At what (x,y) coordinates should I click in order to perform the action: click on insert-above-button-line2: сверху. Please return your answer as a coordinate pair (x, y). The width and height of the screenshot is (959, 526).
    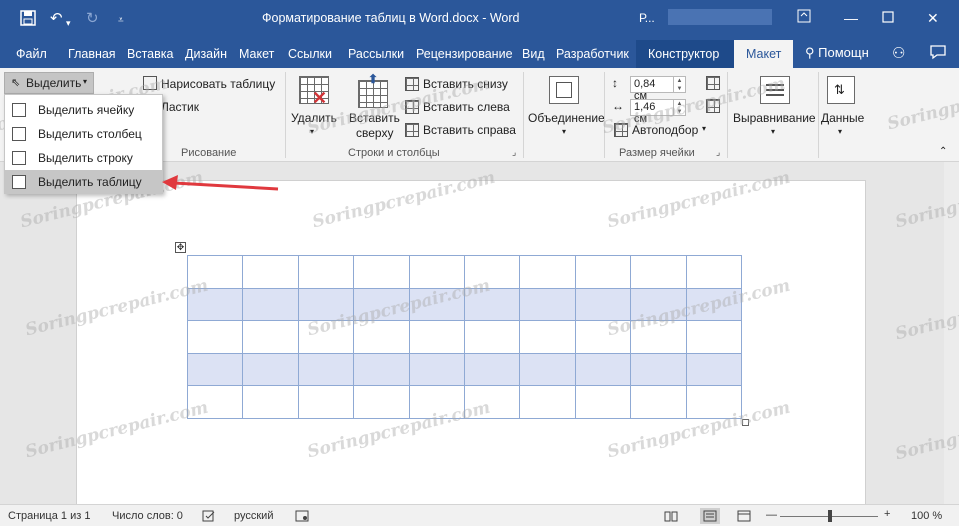
    Looking at the image, I should click on (374, 133).